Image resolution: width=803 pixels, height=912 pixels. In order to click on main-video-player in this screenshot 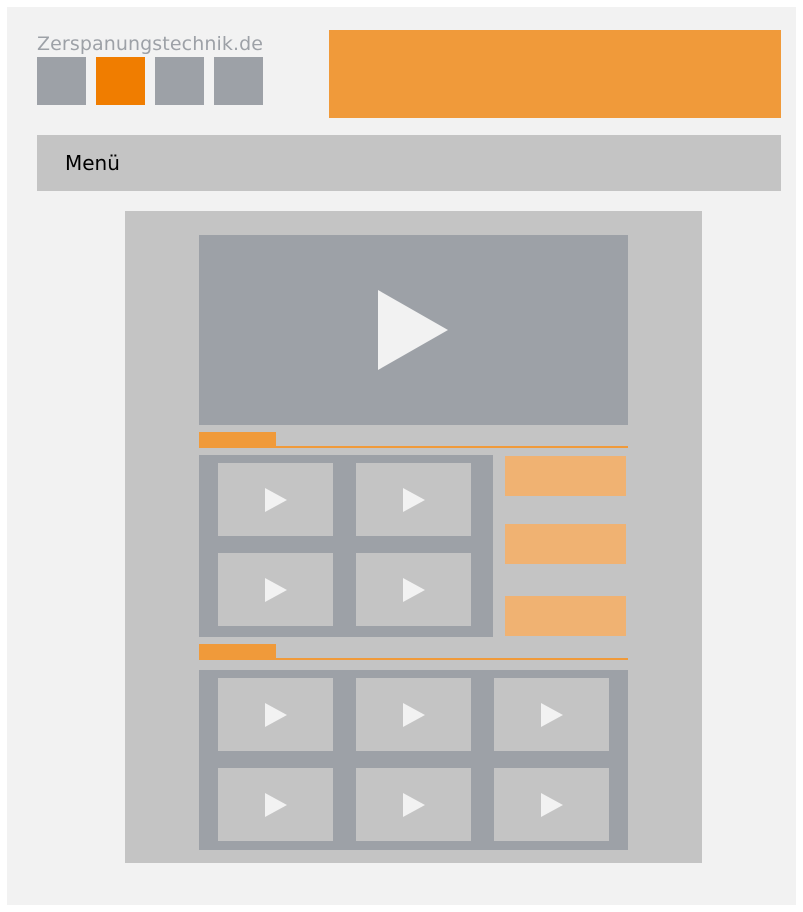, I will do `click(413, 330)`.